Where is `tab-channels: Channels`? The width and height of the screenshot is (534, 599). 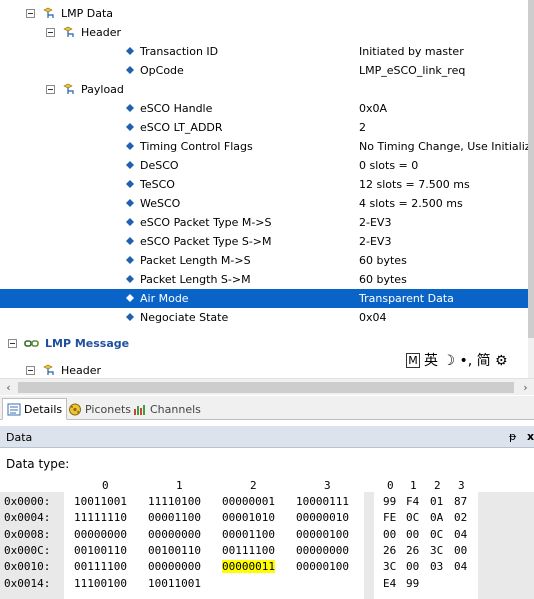 tab-channels: Channels is located at coordinates (167, 409).